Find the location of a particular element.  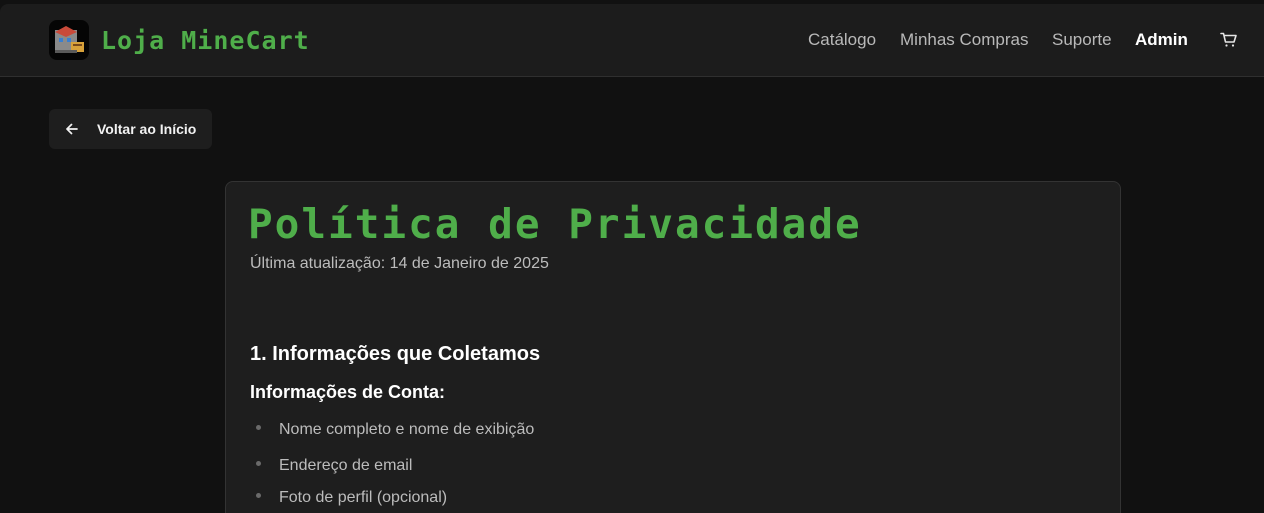

list-item: Nome completo e nome de exibição is located at coordinates (395, 430).